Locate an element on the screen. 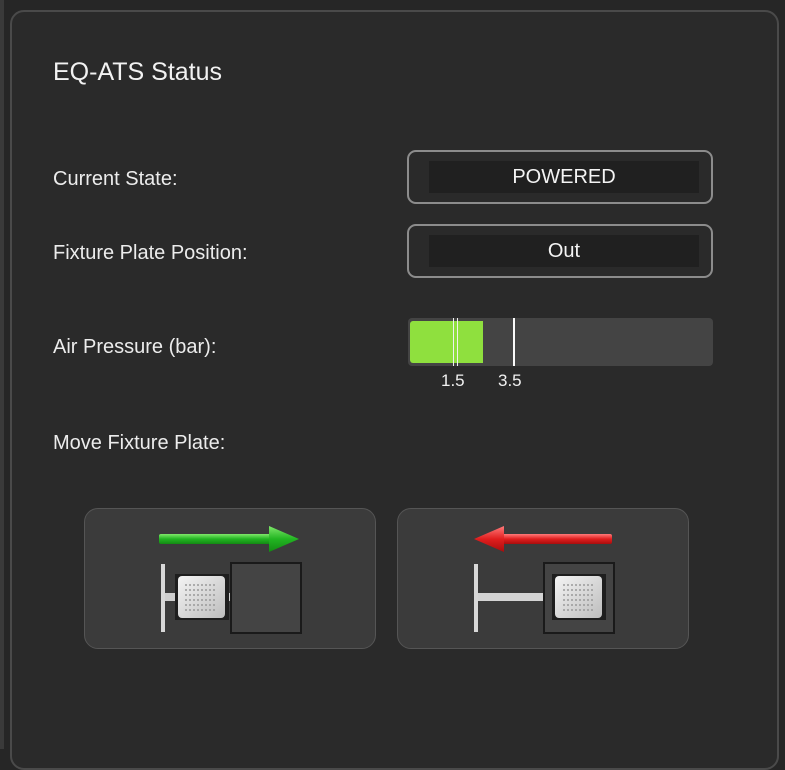 This screenshot has height=770, width=785. fixture-position-value: Out is located at coordinates (564, 251).